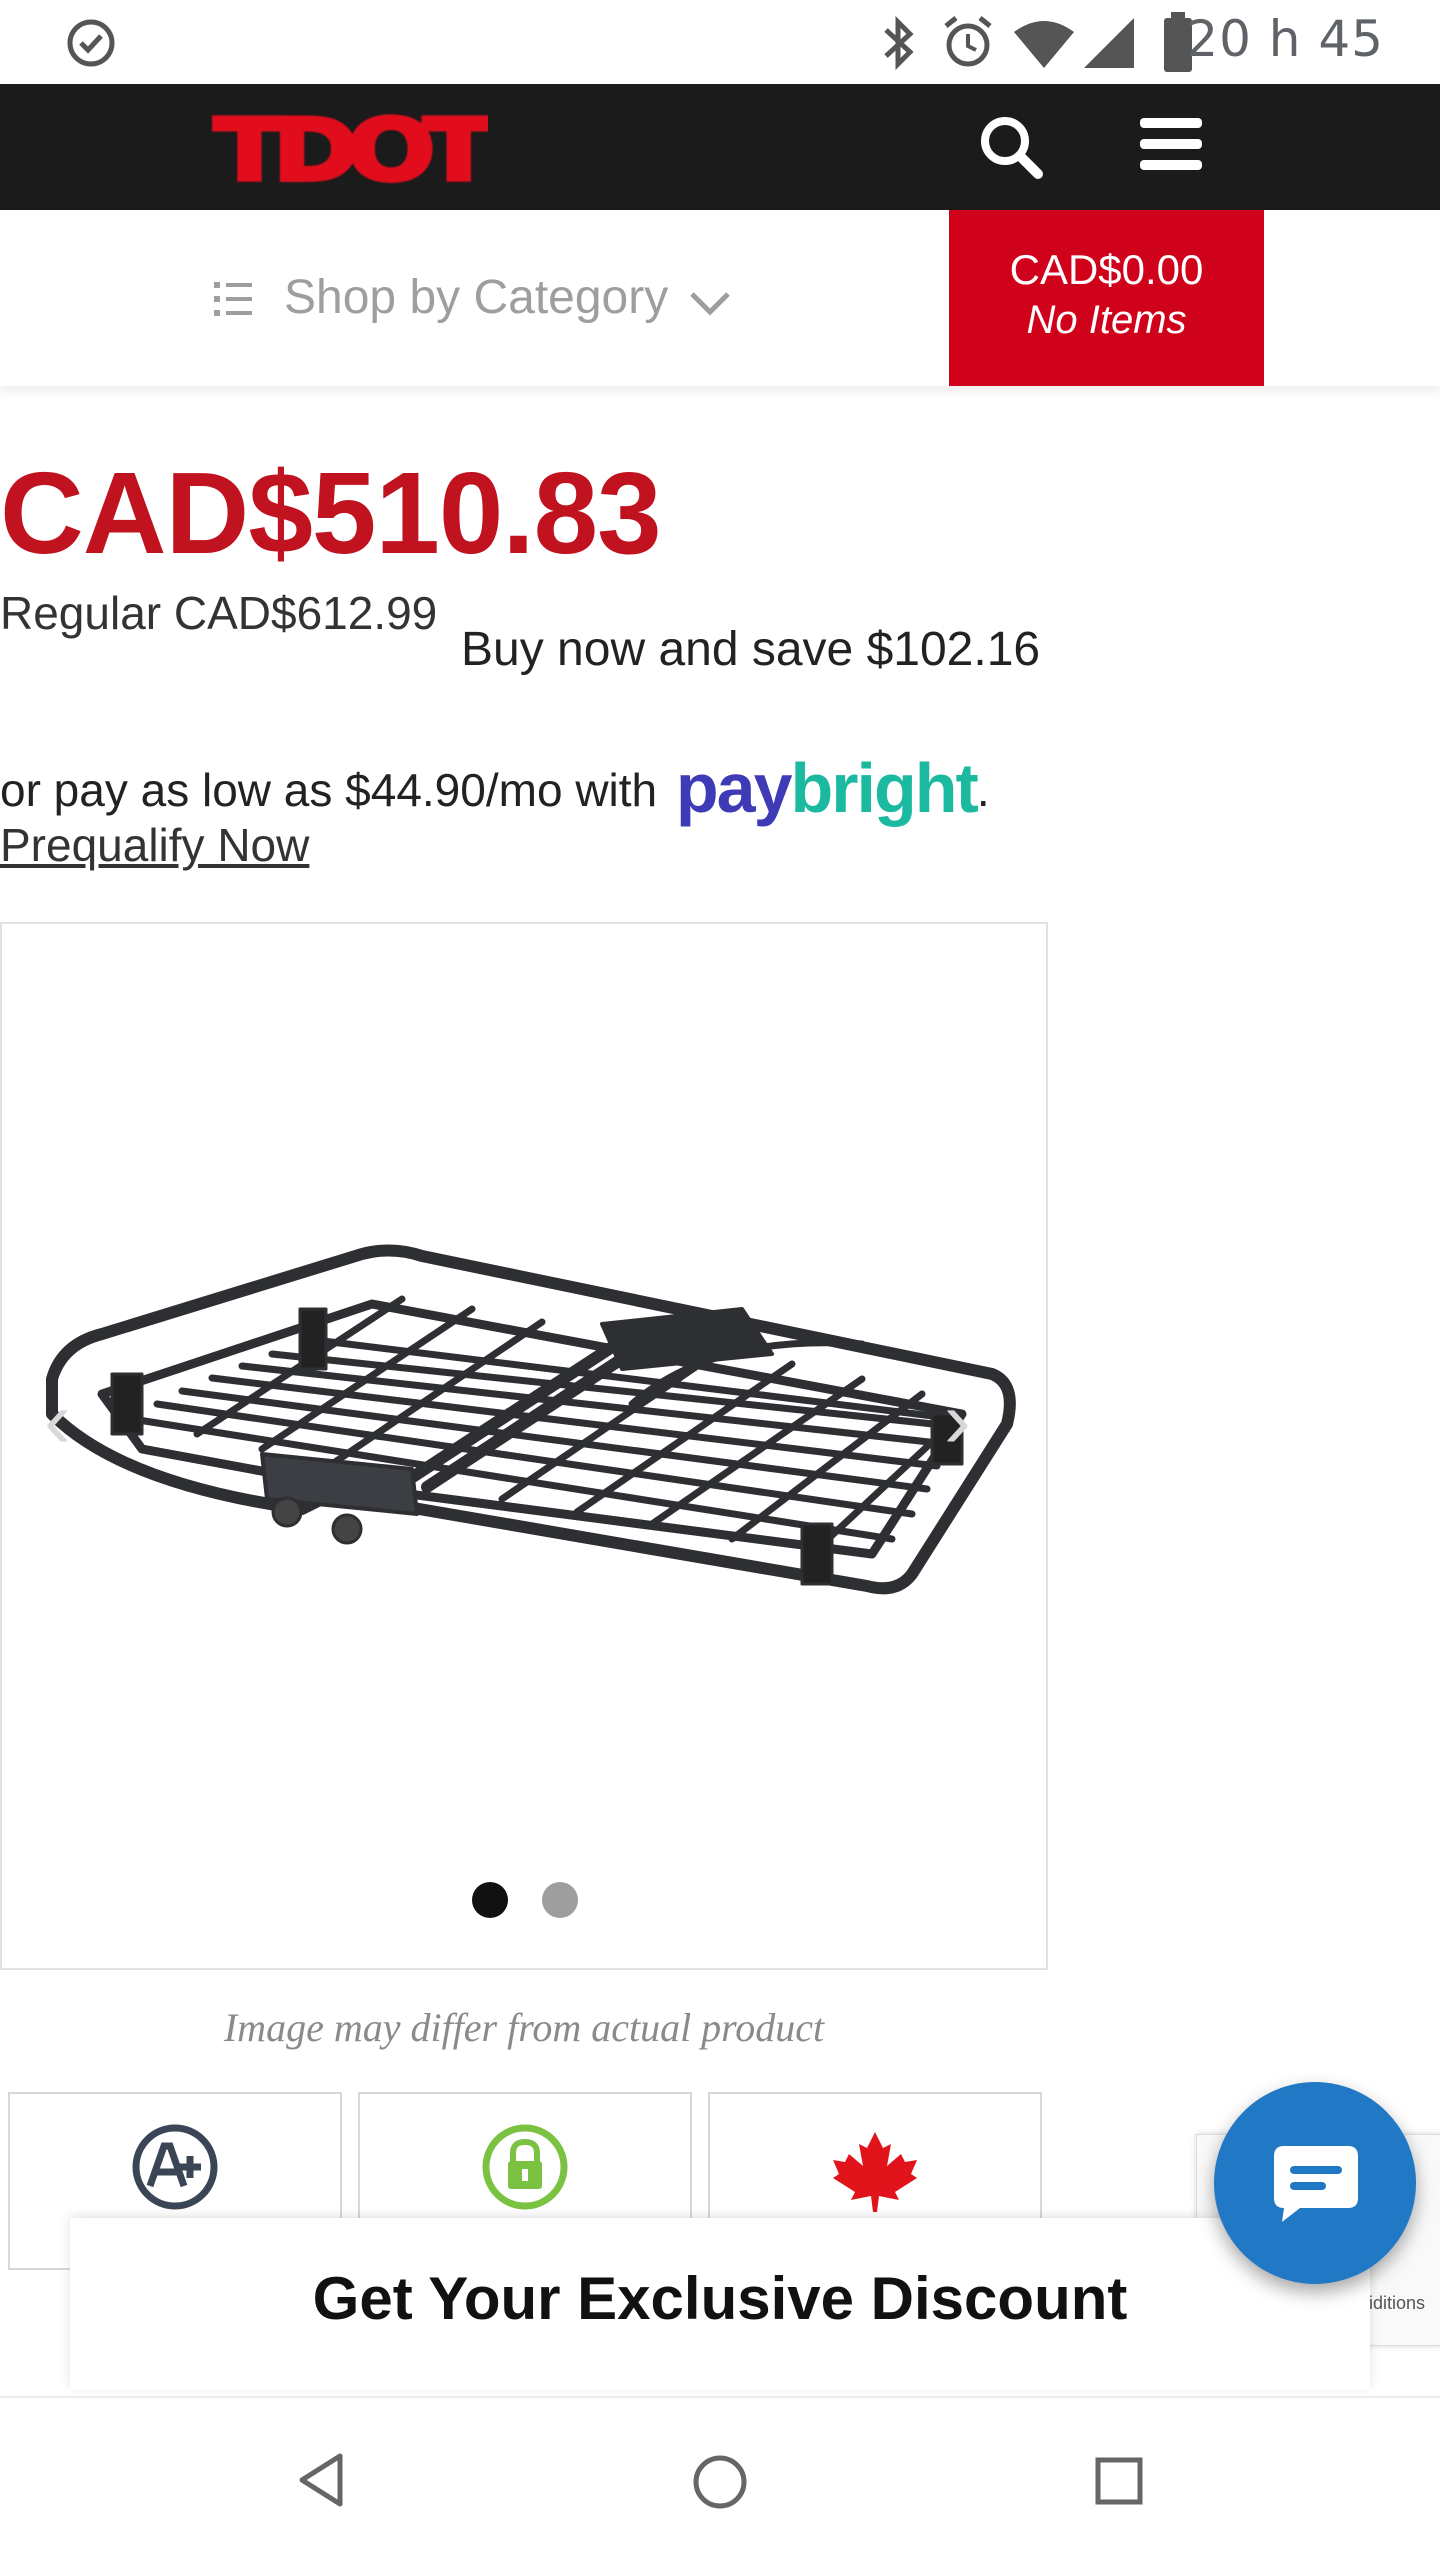  I want to click on paybright-text: or pay as low as $44.90/mo with, so click(329, 790).